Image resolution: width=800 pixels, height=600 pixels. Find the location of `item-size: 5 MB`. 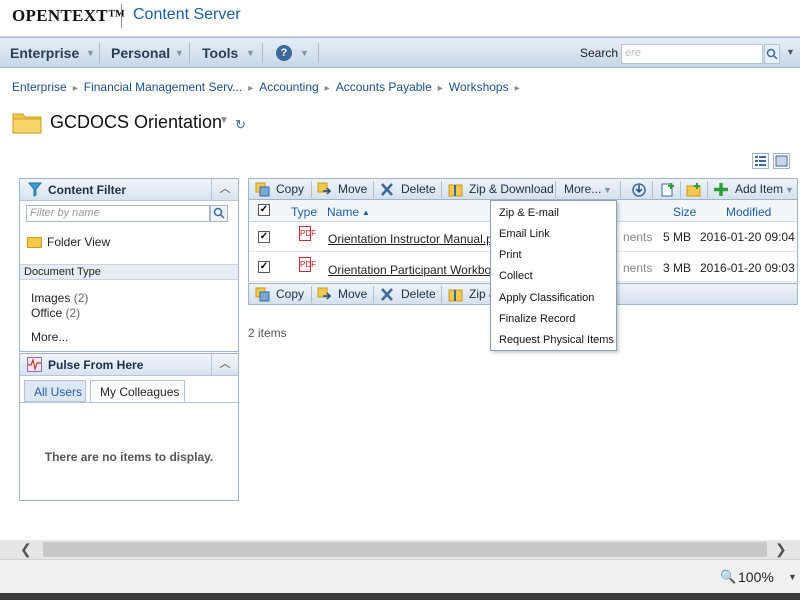

item-size: 5 MB is located at coordinates (677, 237).